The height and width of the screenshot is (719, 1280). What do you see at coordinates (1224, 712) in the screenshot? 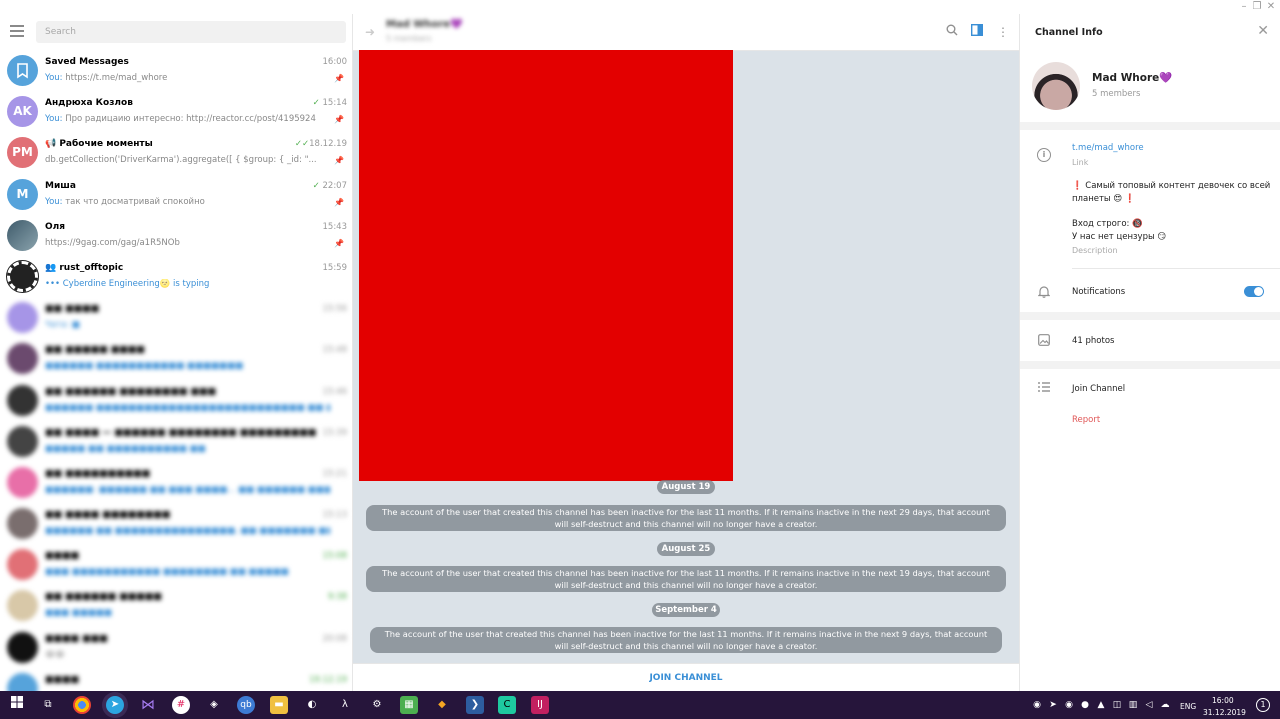
I see `clock-date: 31.12.2019` at bounding box center [1224, 712].